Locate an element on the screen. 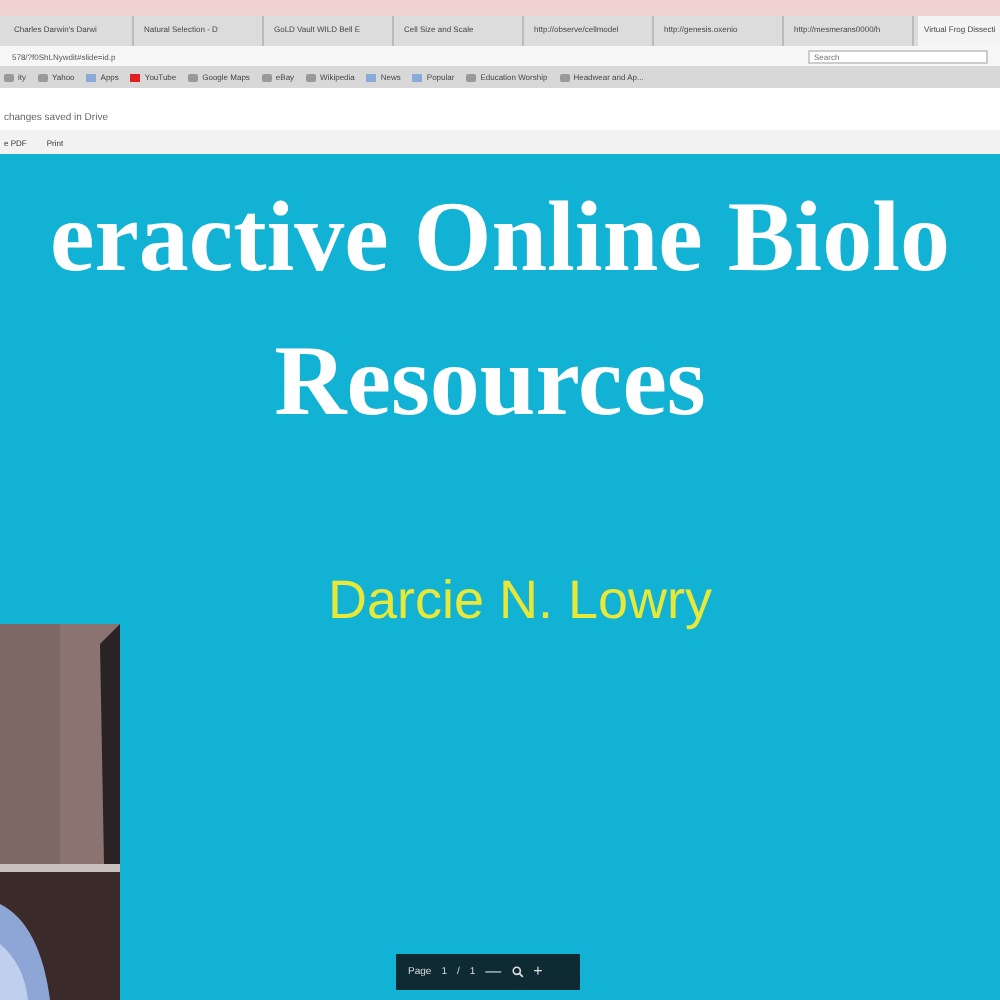 The image size is (1000, 1000). zoom-in-button: + is located at coordinates (538, 972).